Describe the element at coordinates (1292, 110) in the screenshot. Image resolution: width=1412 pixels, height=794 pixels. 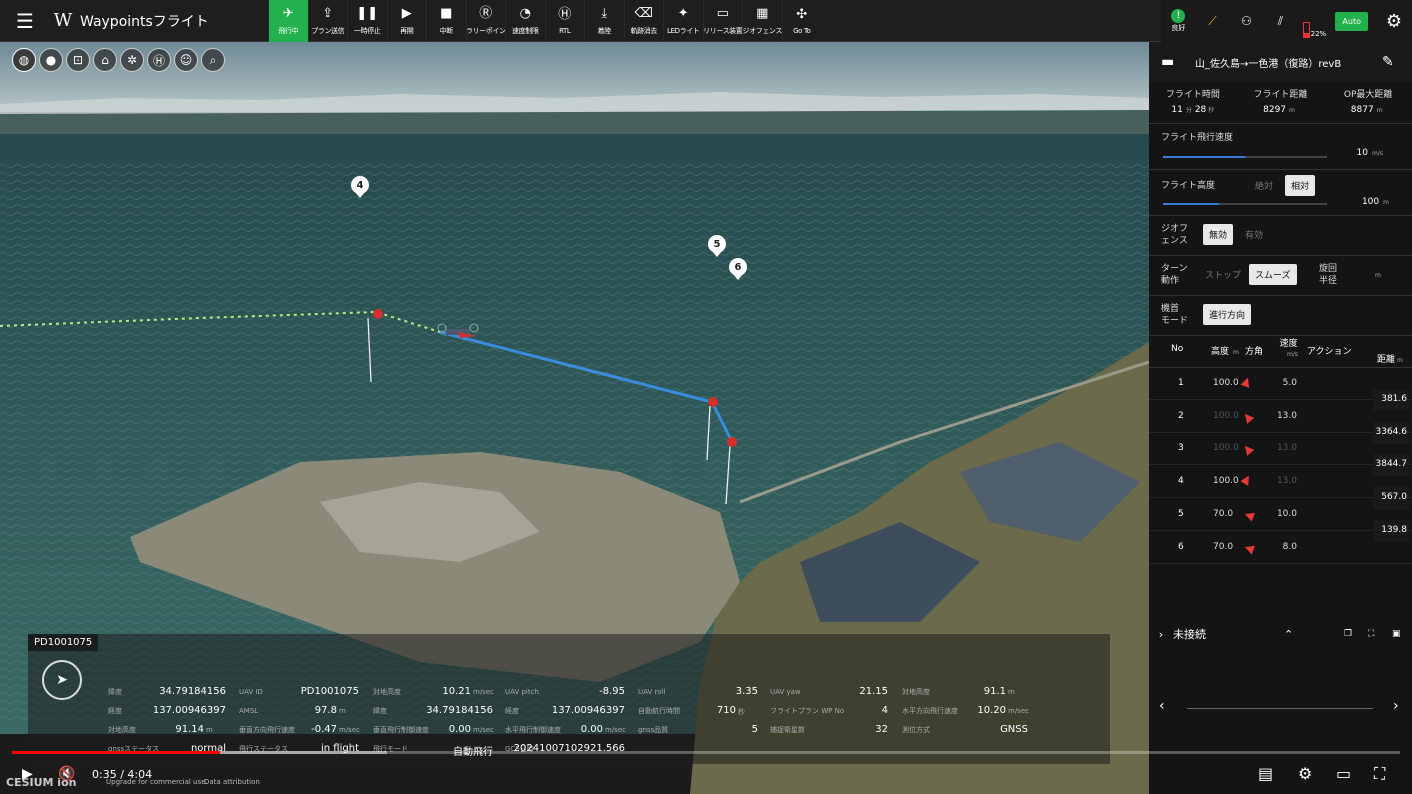
I see `plan-stat-unit: m` at that location.